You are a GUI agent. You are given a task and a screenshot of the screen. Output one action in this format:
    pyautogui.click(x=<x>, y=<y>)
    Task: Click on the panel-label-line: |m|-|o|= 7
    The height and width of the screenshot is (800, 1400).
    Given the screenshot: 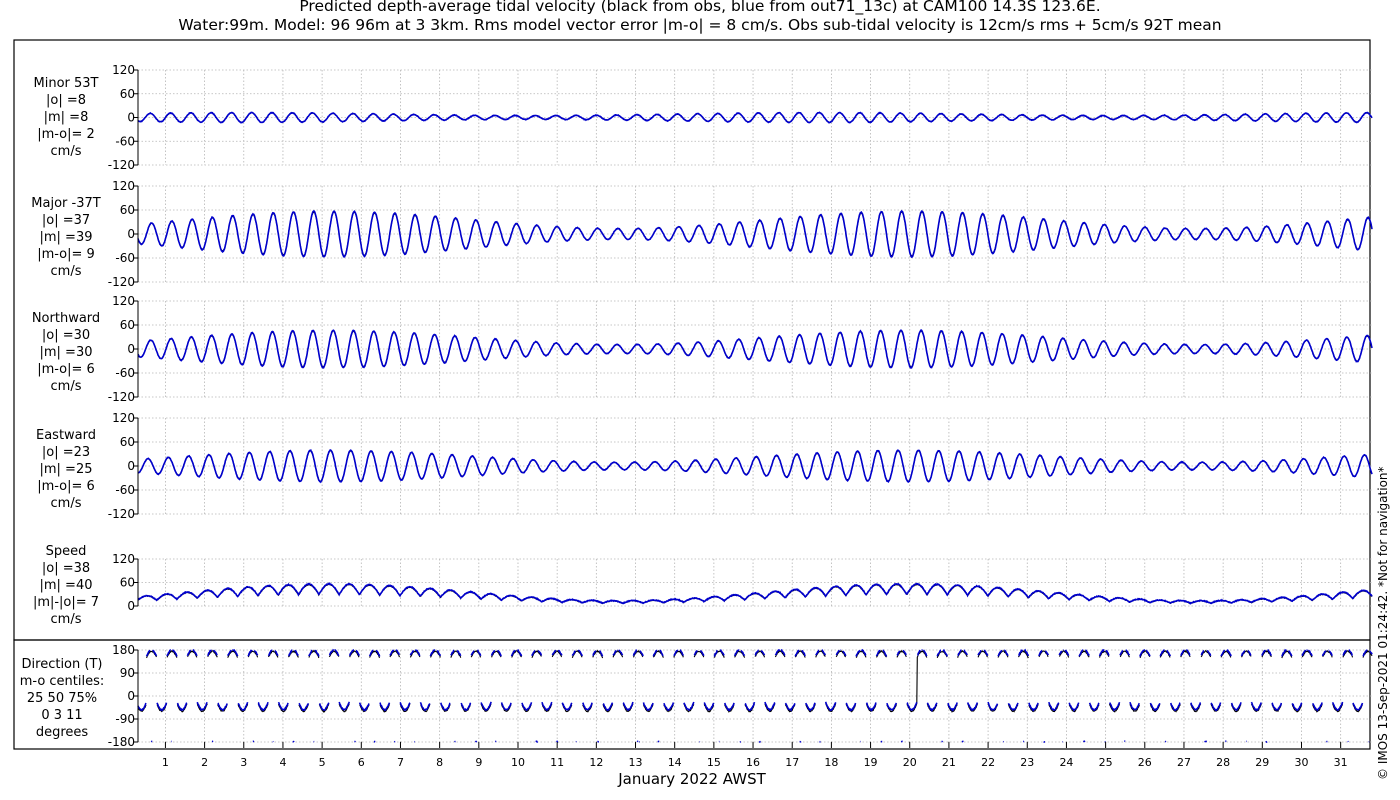 What is the action you would take?
    pyautogui.click(x=66, y=602)
    